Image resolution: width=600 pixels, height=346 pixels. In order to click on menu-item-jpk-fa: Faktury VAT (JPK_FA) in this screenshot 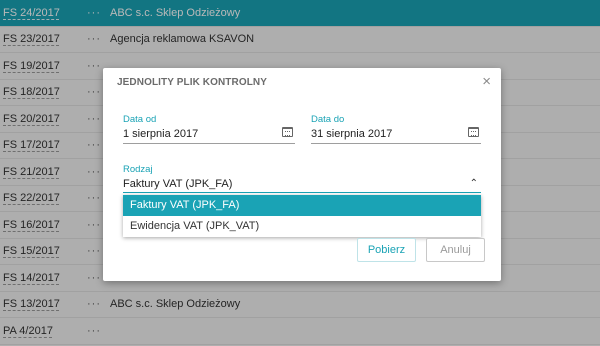, I will do `click(302, 205)`.